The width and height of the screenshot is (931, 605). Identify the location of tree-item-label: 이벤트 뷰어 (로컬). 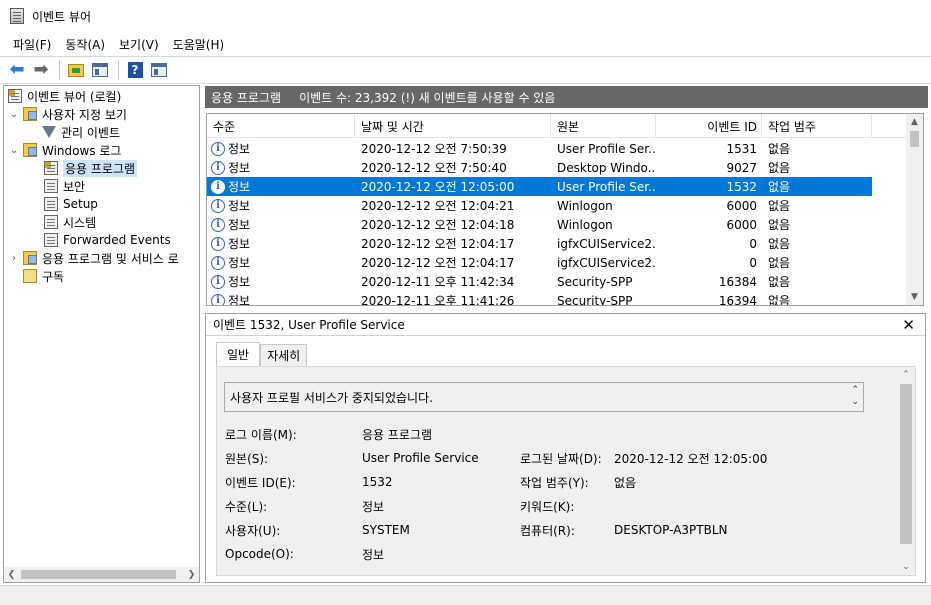
(74, 96).